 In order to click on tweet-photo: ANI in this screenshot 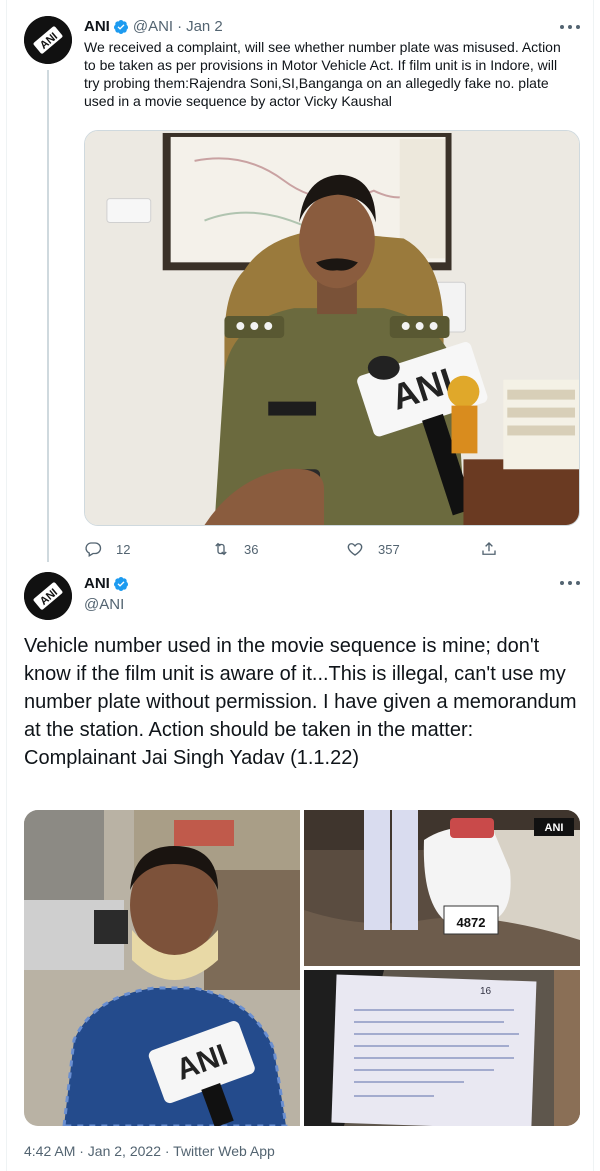, I will do `click(162, 968)`.